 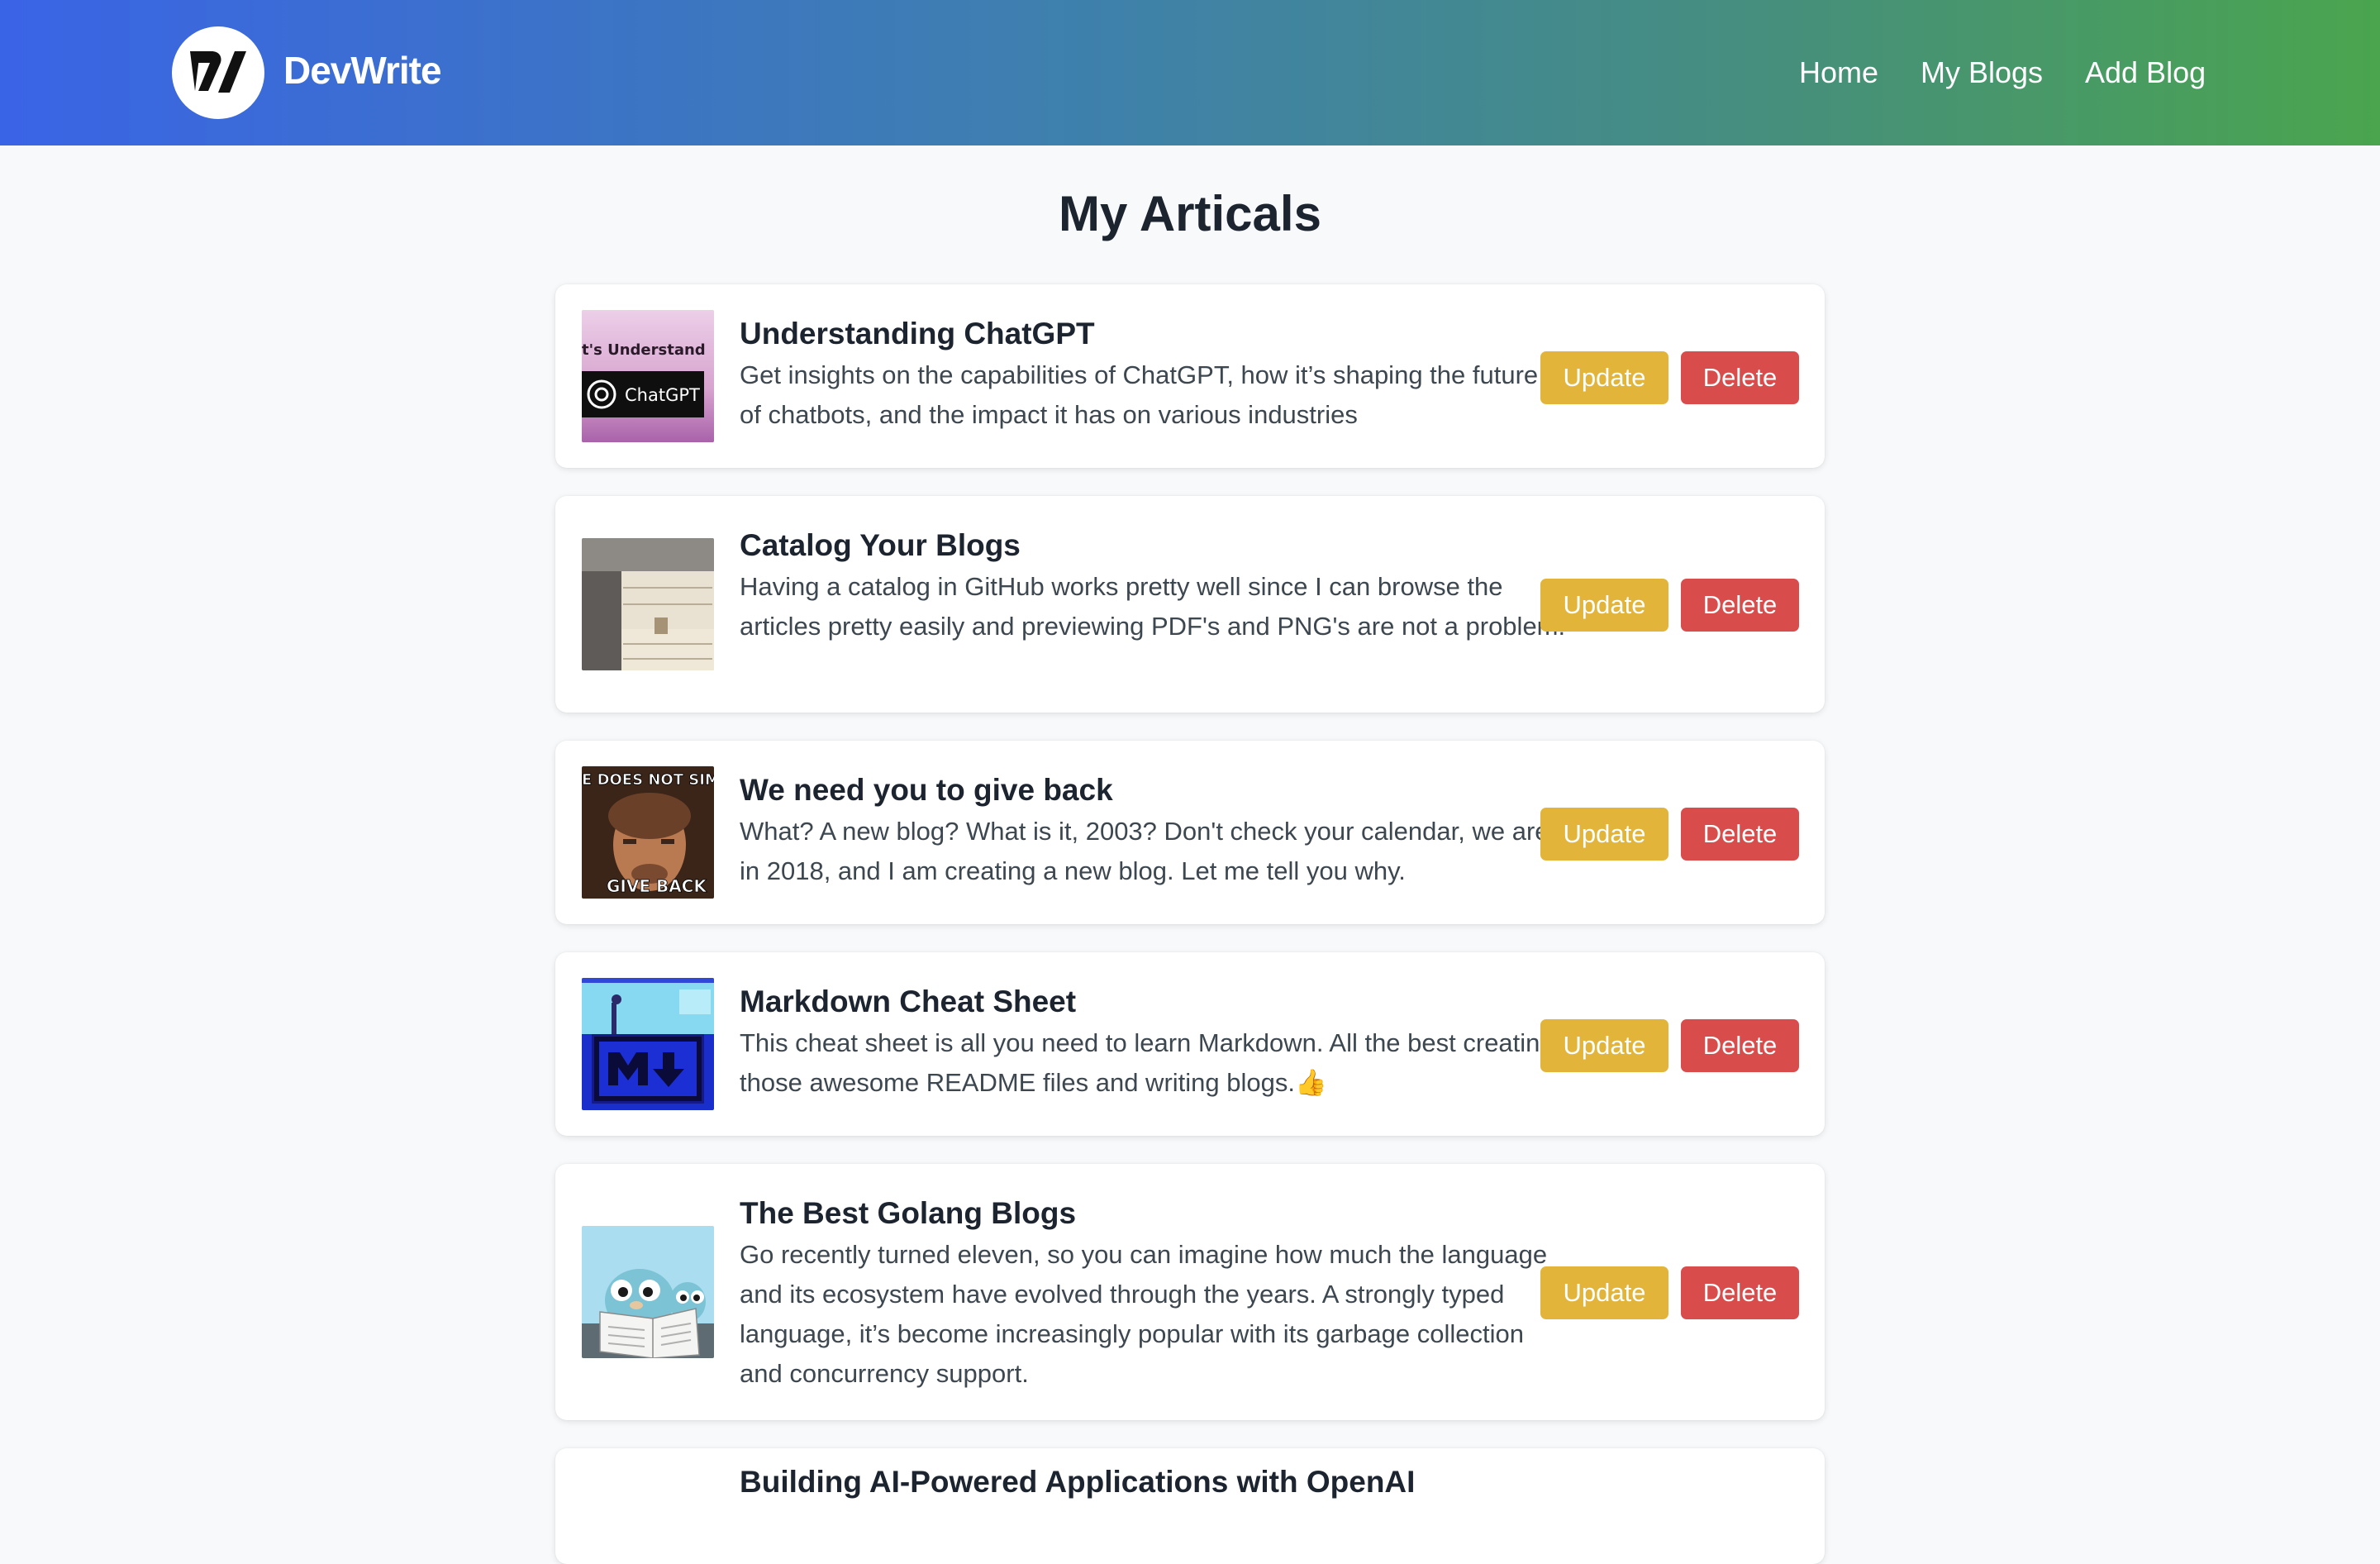 I want to click on article-title: Understanding ChatGPT, so click(x=1153, y=334).